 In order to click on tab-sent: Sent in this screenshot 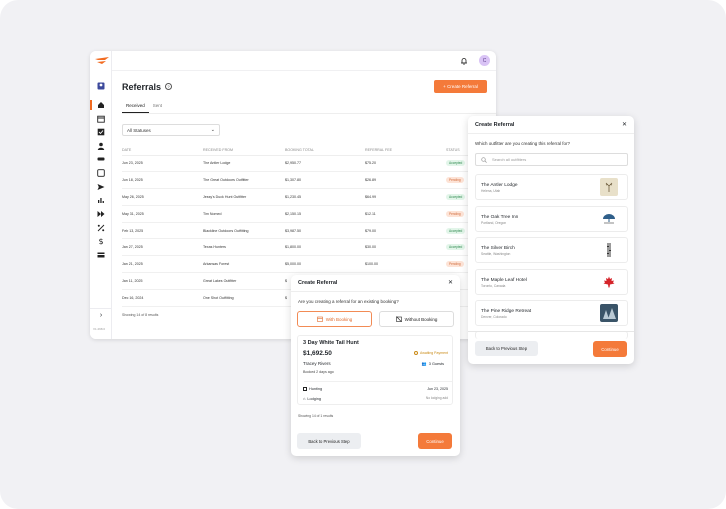, I will do `click(157, 107)`.